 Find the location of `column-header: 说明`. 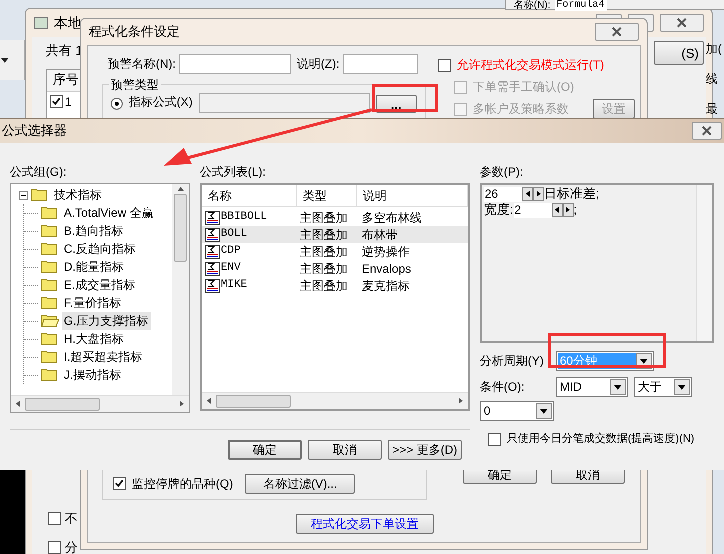

column-header: 说明 is located at coordinates (412, 195).